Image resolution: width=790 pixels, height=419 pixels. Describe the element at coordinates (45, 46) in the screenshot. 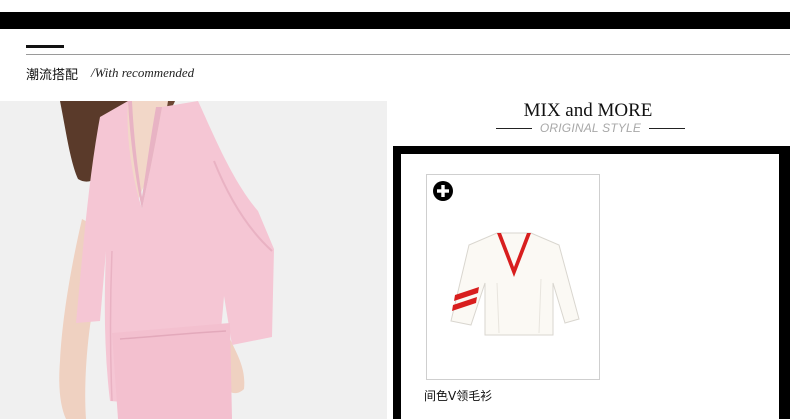

I see `section-accent-line` at that location.